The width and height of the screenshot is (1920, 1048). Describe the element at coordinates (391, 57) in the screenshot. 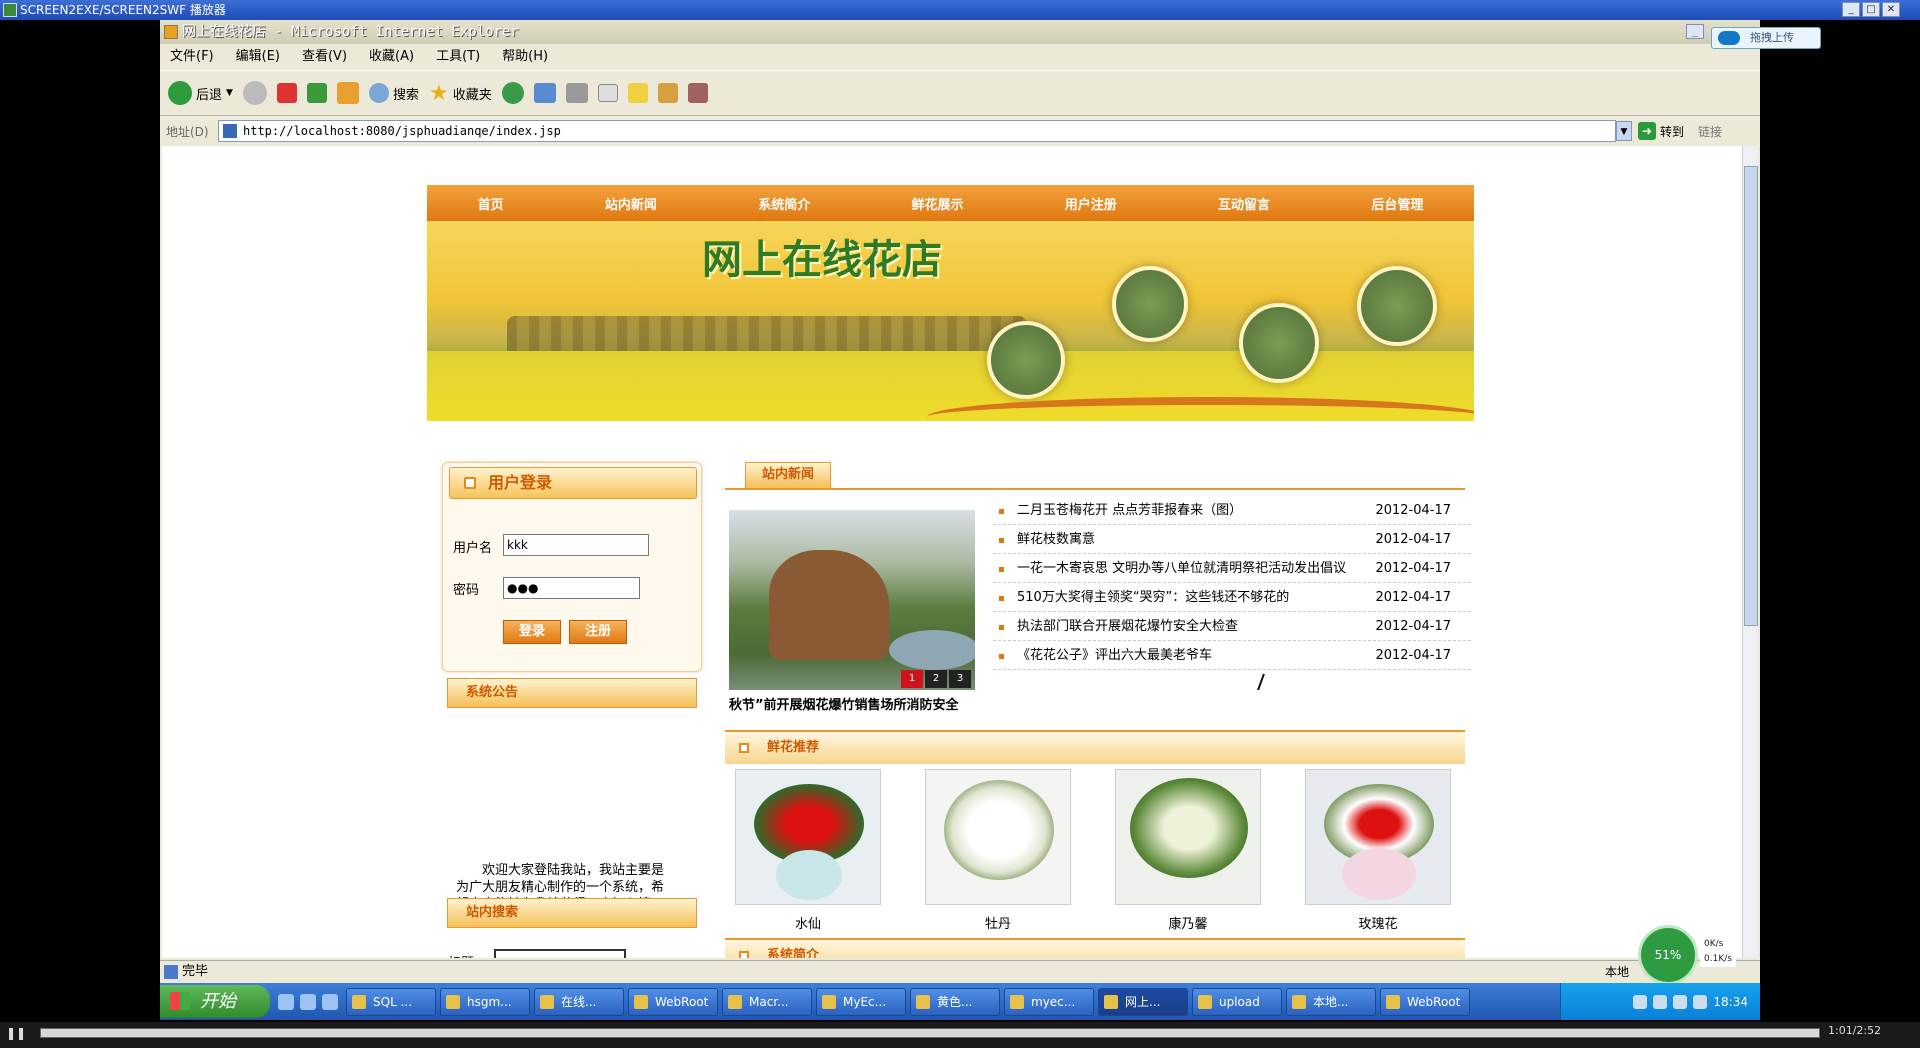

I see `menu-favorites: 收藏(A)` at that location.